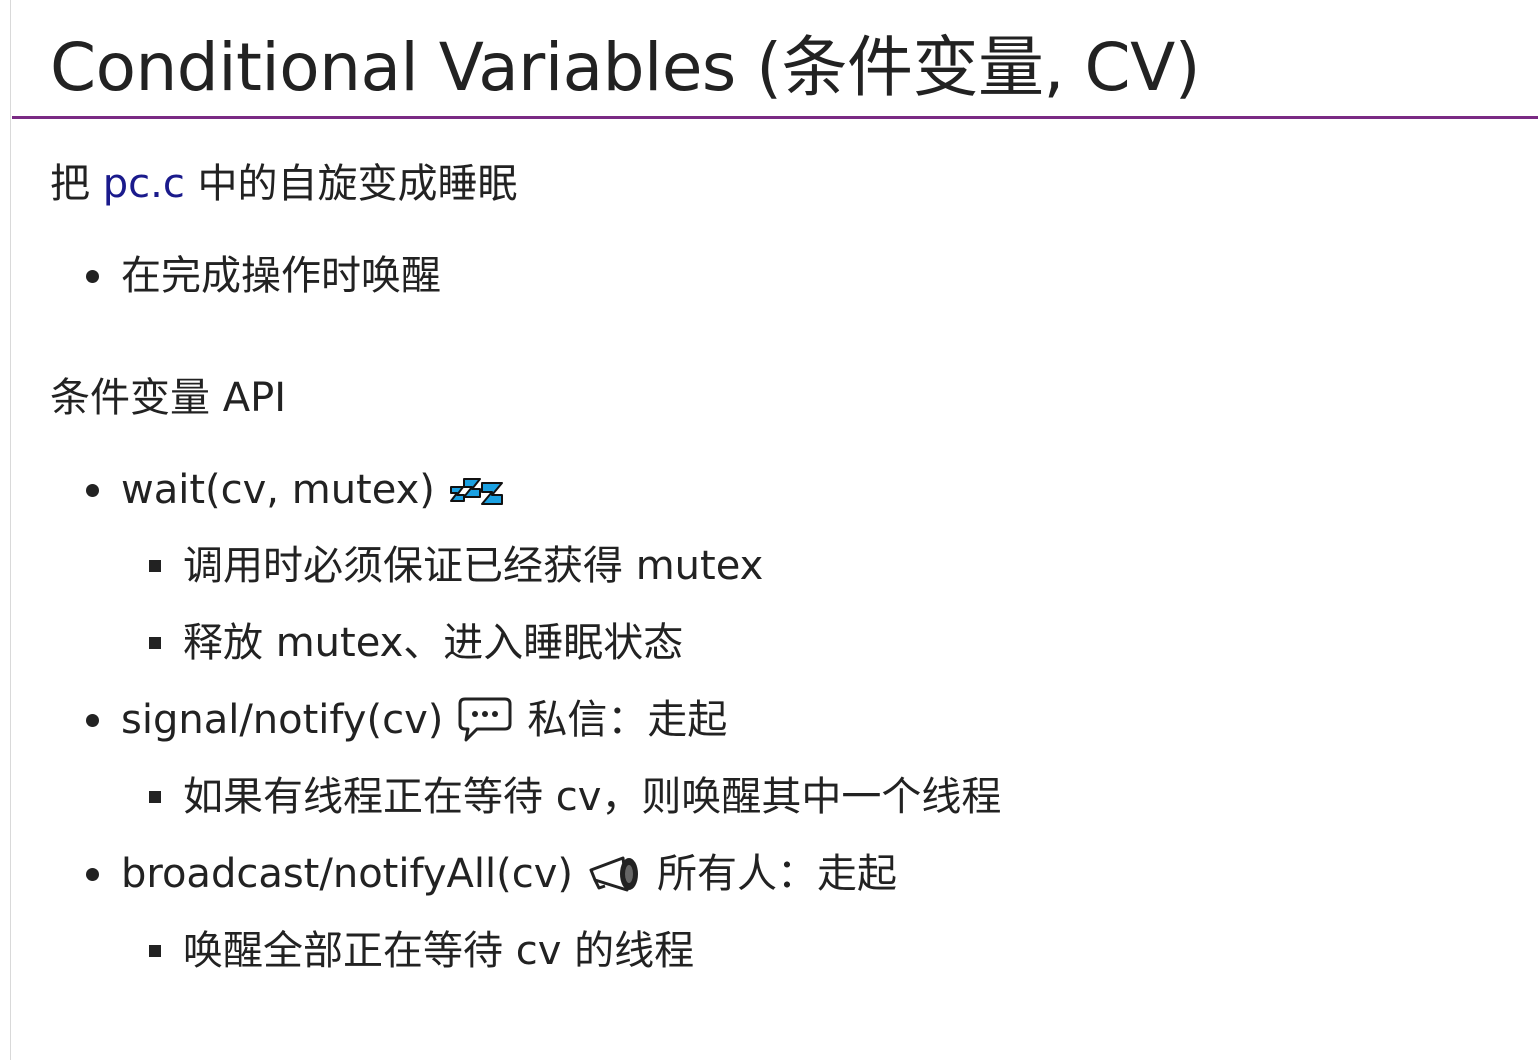 The height and width of the screenshot is (1060, 1538). I want to click on slide-title: Conditional Variables (条件变量, CV), so click(625, 67).